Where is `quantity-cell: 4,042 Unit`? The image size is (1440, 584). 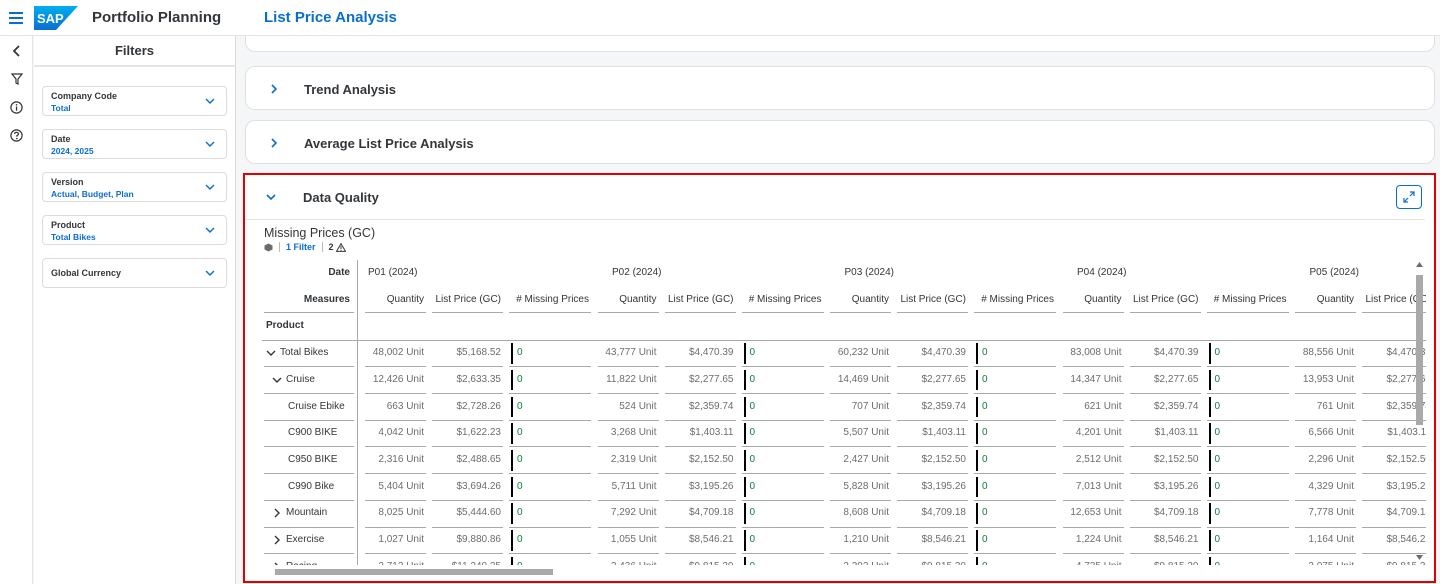
quantity-cell: 4,042 Unit is located at coordinates (393, 433).